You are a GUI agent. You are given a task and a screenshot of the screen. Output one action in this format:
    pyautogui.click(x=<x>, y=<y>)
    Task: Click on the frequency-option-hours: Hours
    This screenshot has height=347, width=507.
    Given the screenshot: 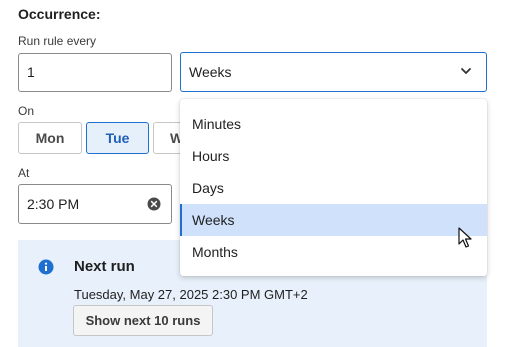 What is the action you would take?
    pyautogui.click(x=333, y=156)
    